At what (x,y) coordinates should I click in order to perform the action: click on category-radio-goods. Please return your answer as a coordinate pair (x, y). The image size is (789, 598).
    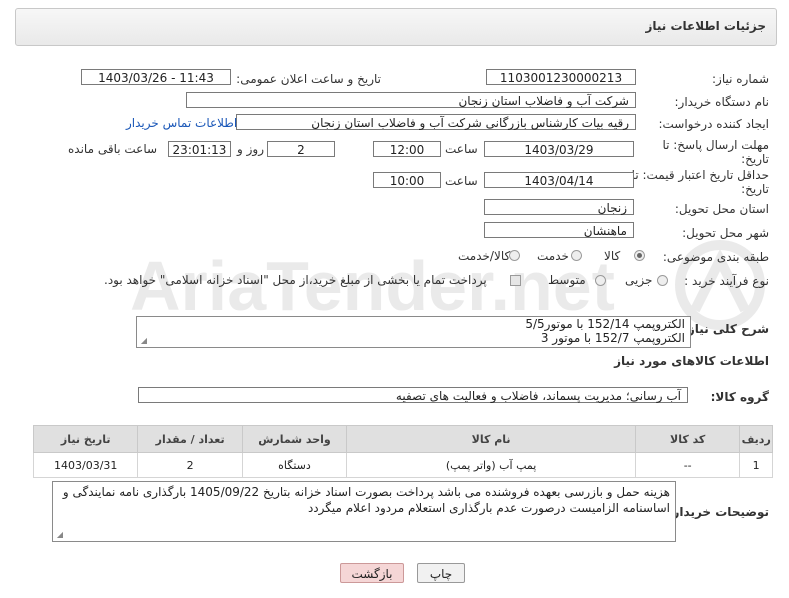
    Looking at the image, I should click on (639, 255).